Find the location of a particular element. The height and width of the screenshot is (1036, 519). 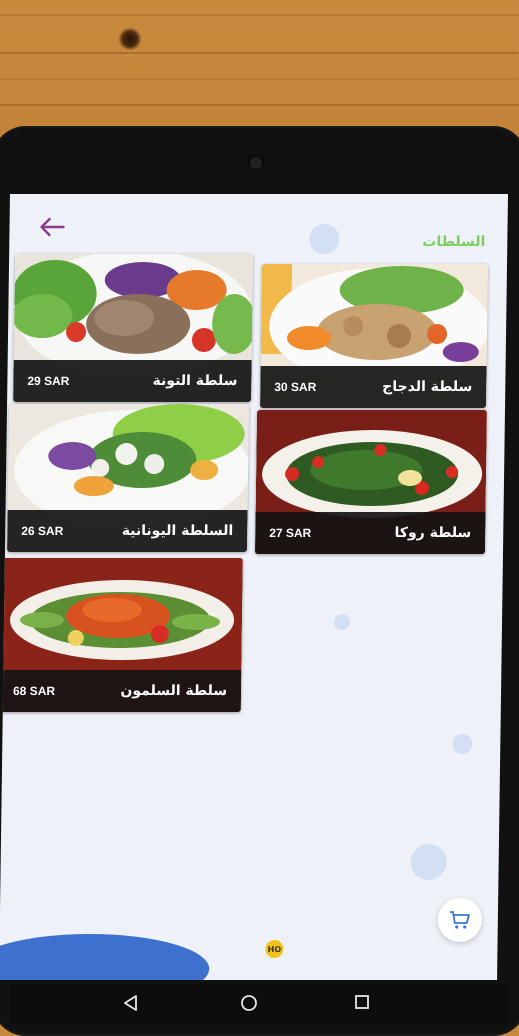

cart-button is located at coordinates (460, 920).